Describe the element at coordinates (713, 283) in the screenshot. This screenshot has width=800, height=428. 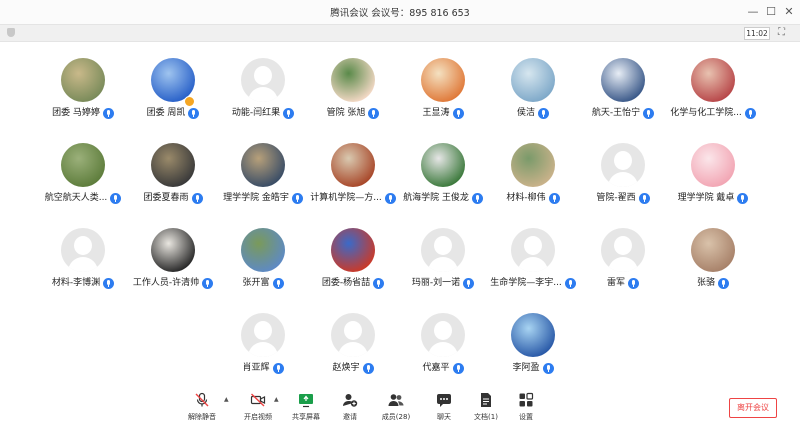
I see `participant-name-line: 张骆` at that location.